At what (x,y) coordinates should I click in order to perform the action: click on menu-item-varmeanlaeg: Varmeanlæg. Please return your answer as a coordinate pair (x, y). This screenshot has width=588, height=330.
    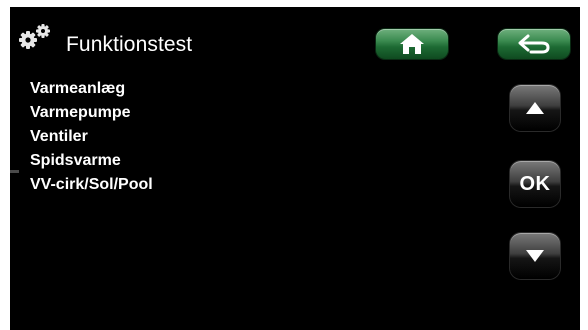
    Looking at the image, I should click on (91, 89).